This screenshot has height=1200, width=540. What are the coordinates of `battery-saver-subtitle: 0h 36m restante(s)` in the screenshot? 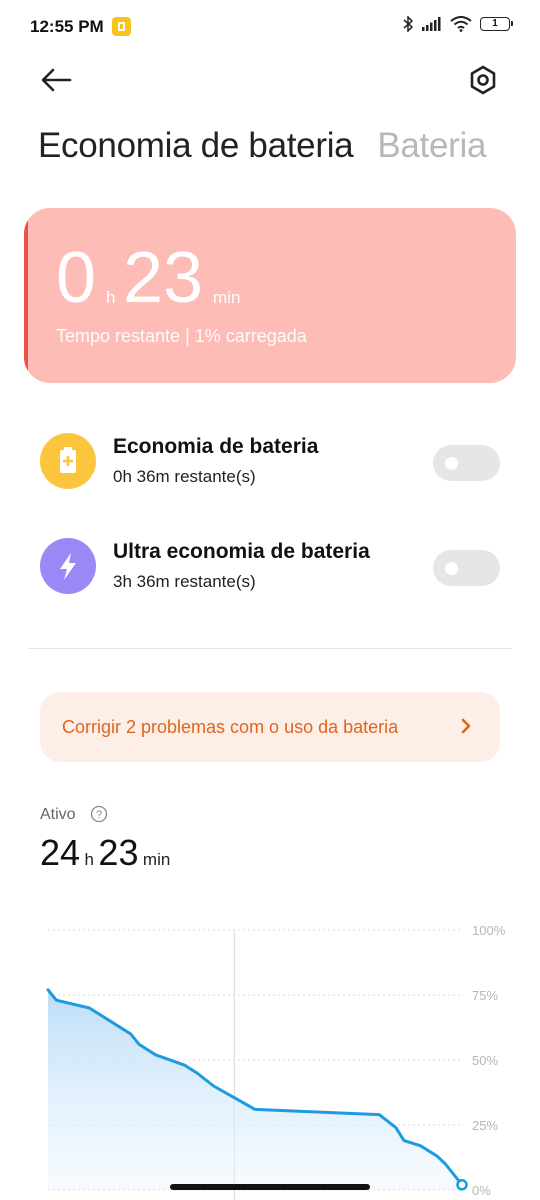 It's located at (184, 476).